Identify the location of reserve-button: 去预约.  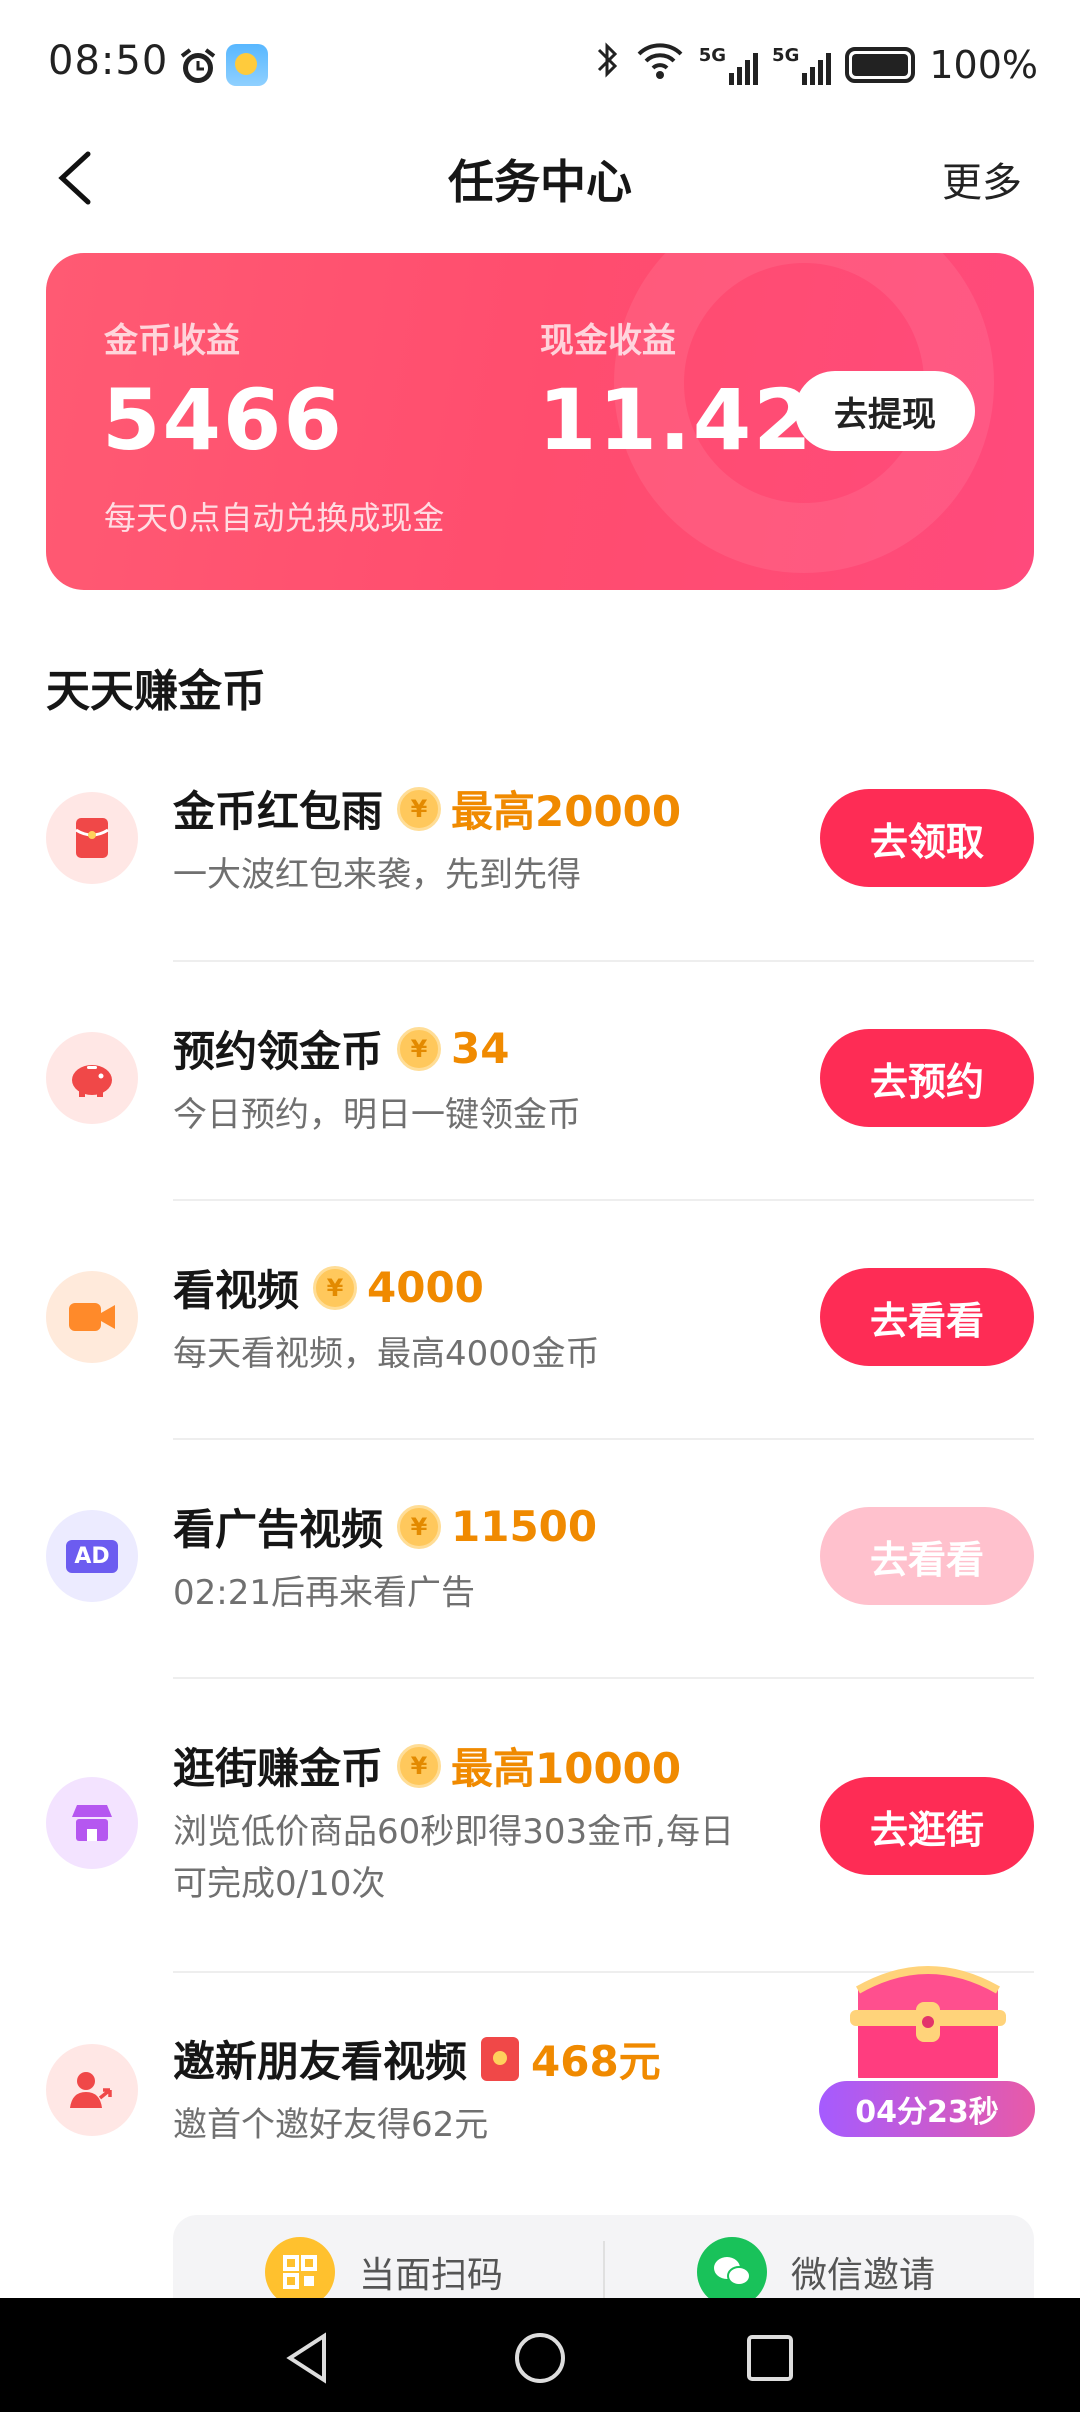
(927, 1078).